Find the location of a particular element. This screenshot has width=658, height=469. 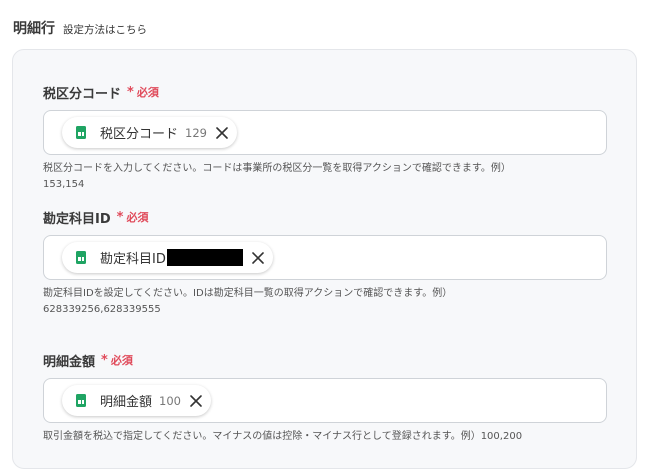

chip-value: 100 is located at coordinates (170, 400).